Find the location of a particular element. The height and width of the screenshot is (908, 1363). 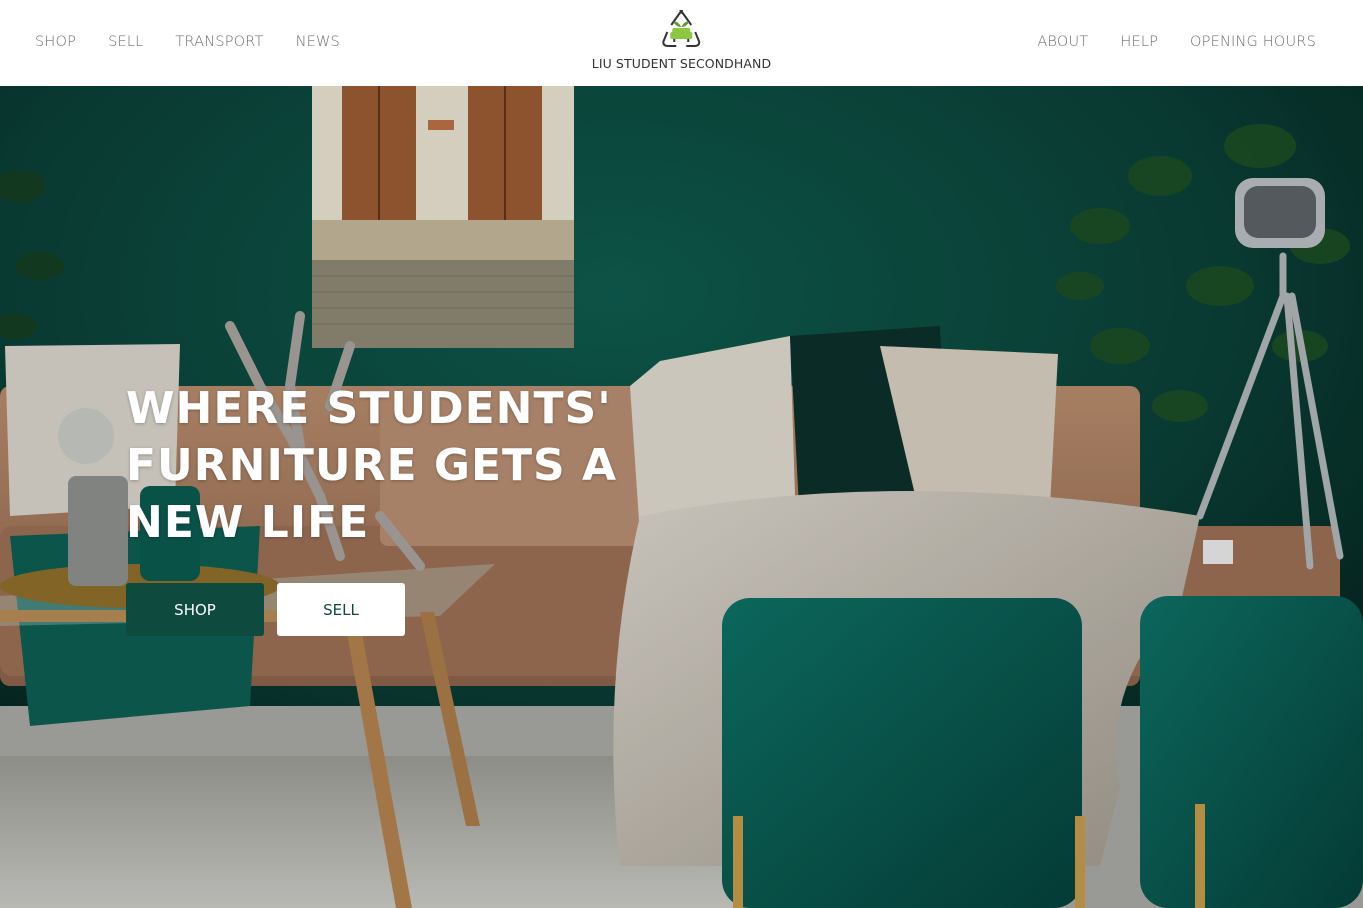

nav-help: HELP is located at coordinates (1139, 42).